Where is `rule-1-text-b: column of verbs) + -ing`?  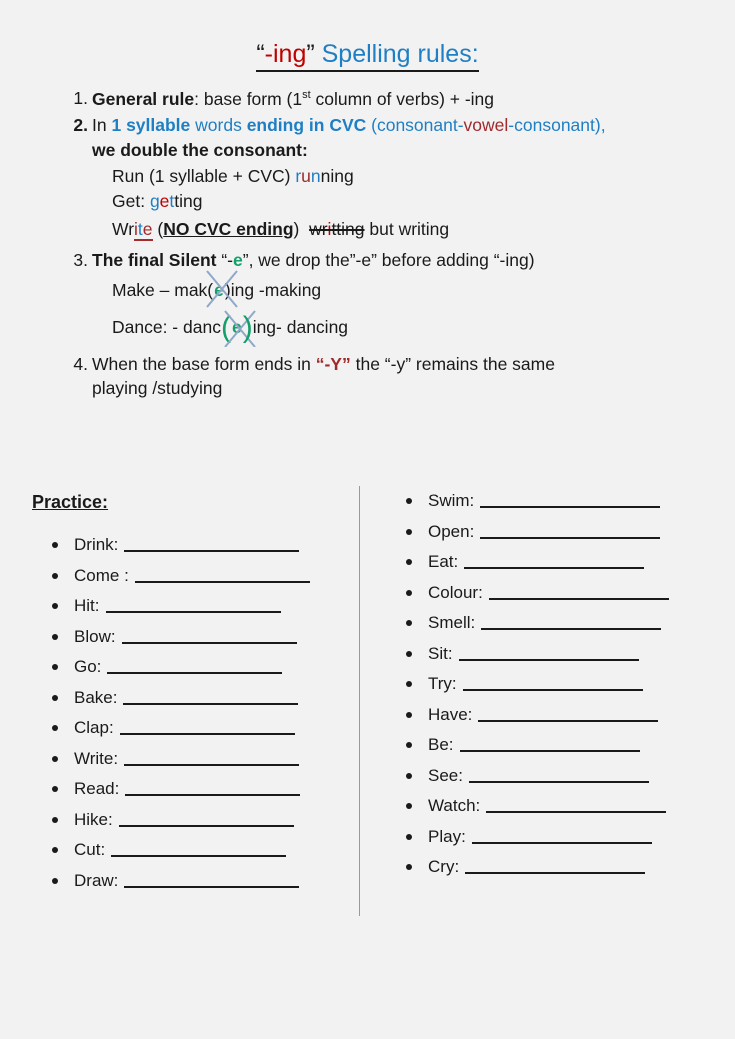
rule-1-text-b: column of verbs) + -ing is located at coordinates (402, 98).